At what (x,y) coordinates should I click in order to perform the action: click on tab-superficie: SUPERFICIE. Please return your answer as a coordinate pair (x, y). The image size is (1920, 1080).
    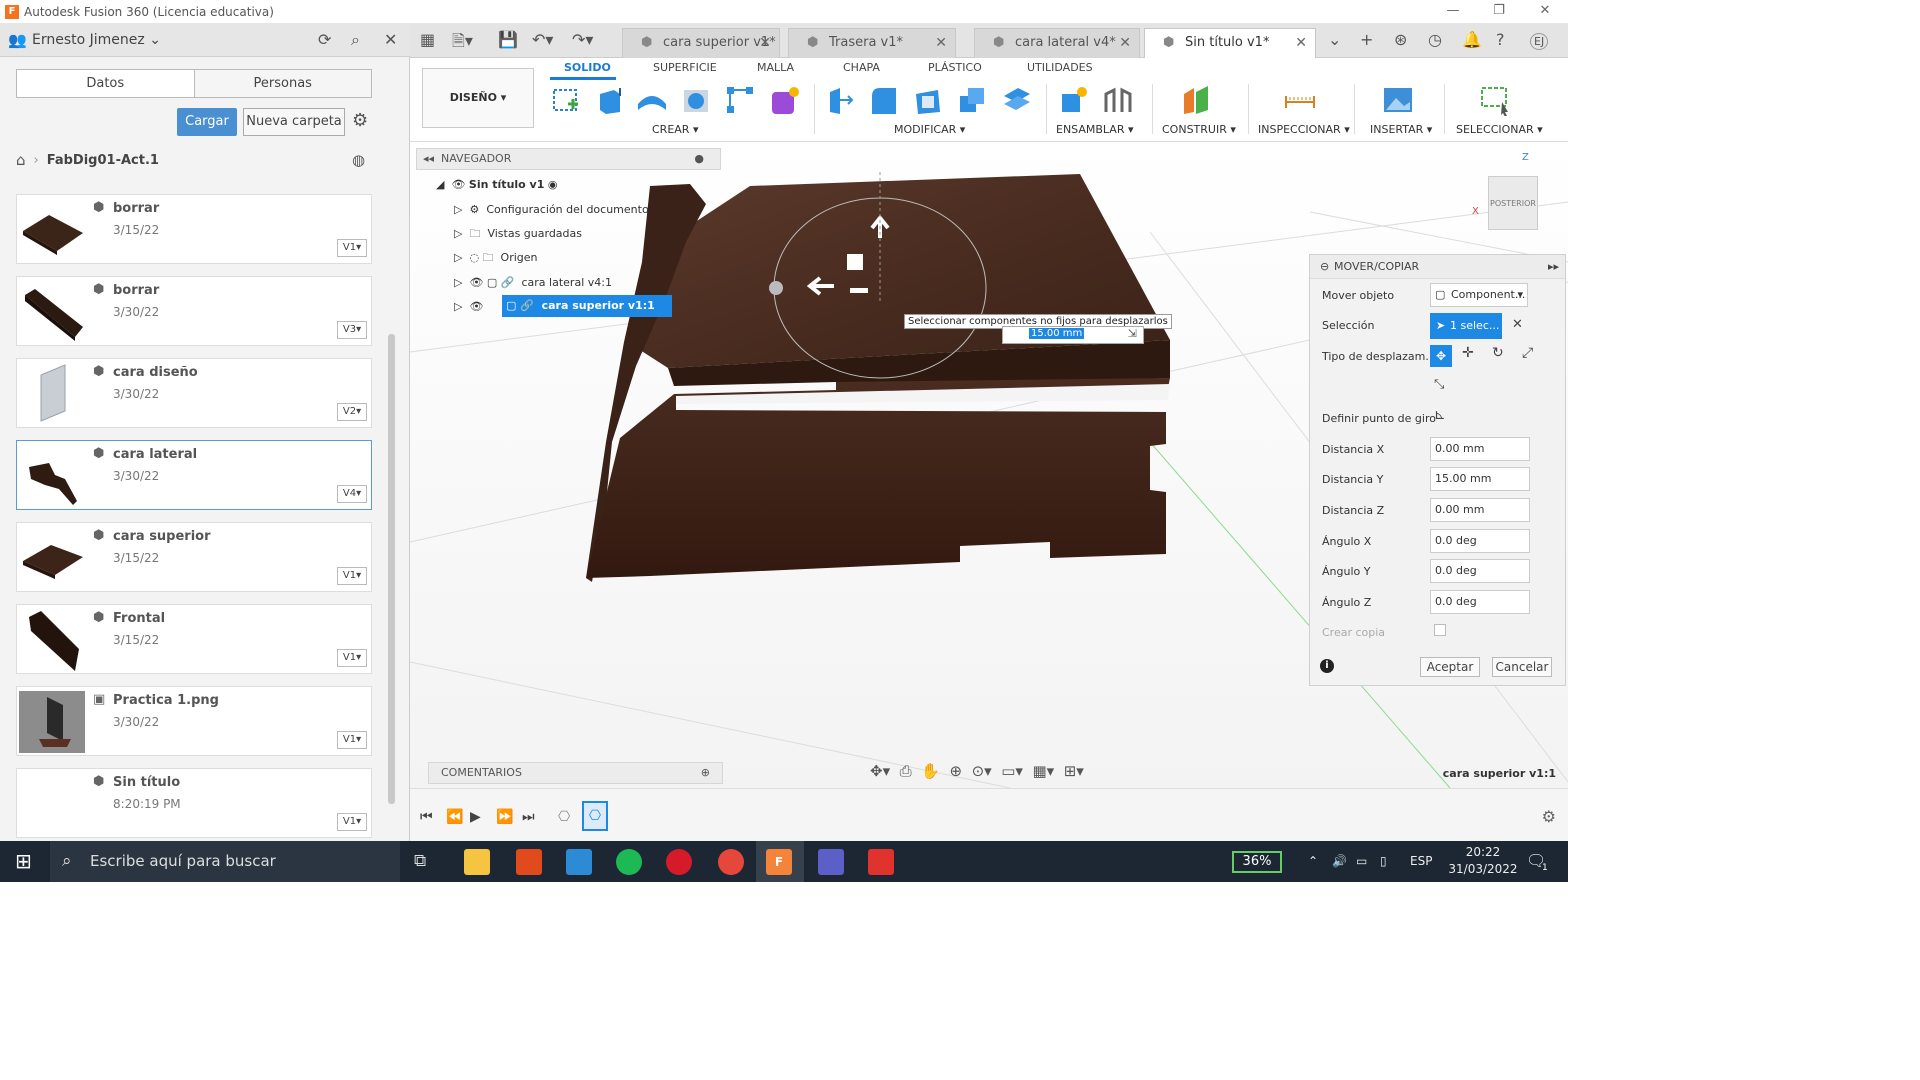
    Looking at the image, I should click on (685, 67).